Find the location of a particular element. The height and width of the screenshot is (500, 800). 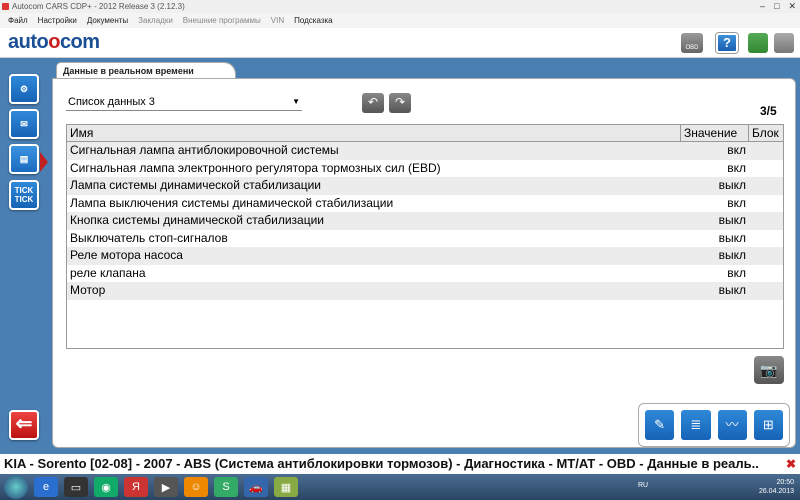

data-list-value: Список данных 3 is located at coordinates (111, 102).